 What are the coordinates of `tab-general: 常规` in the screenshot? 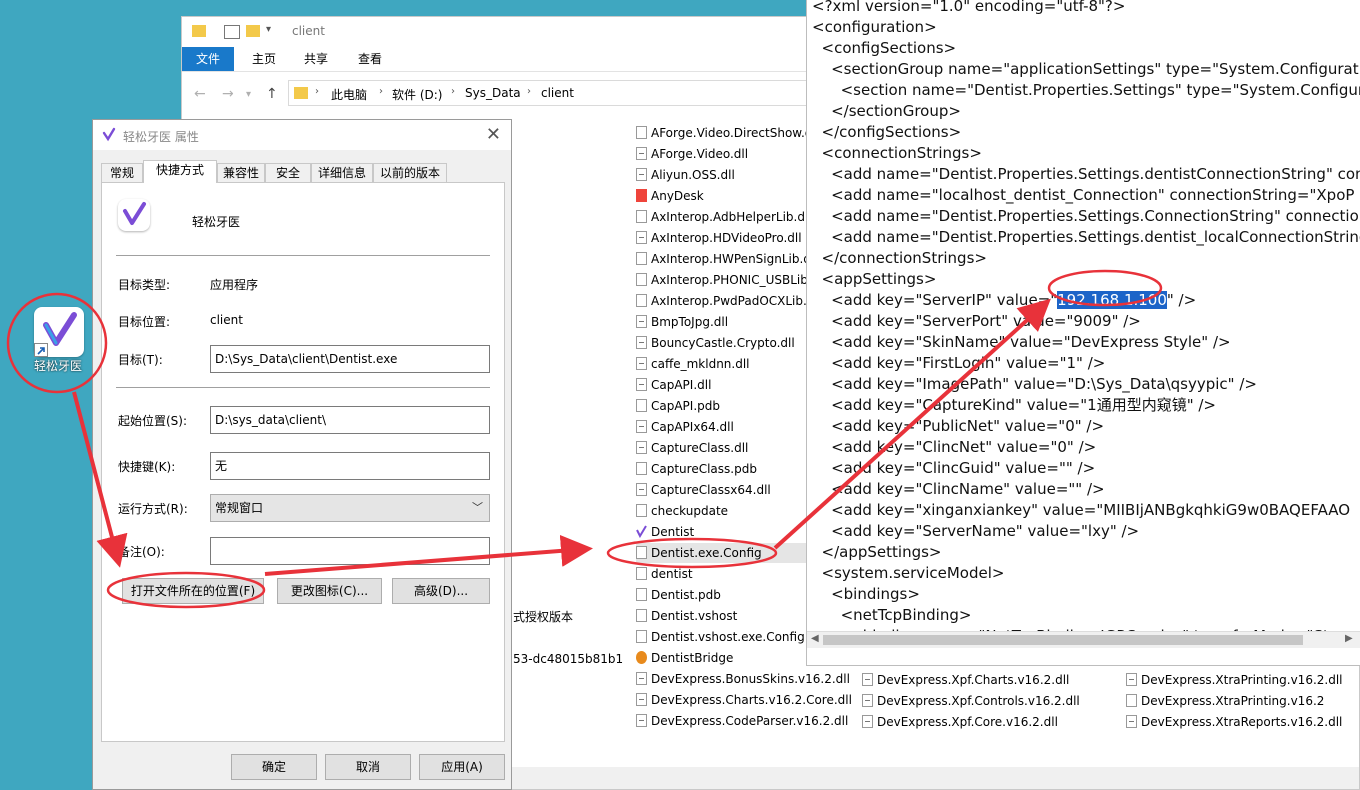 It's located at (122, 172).